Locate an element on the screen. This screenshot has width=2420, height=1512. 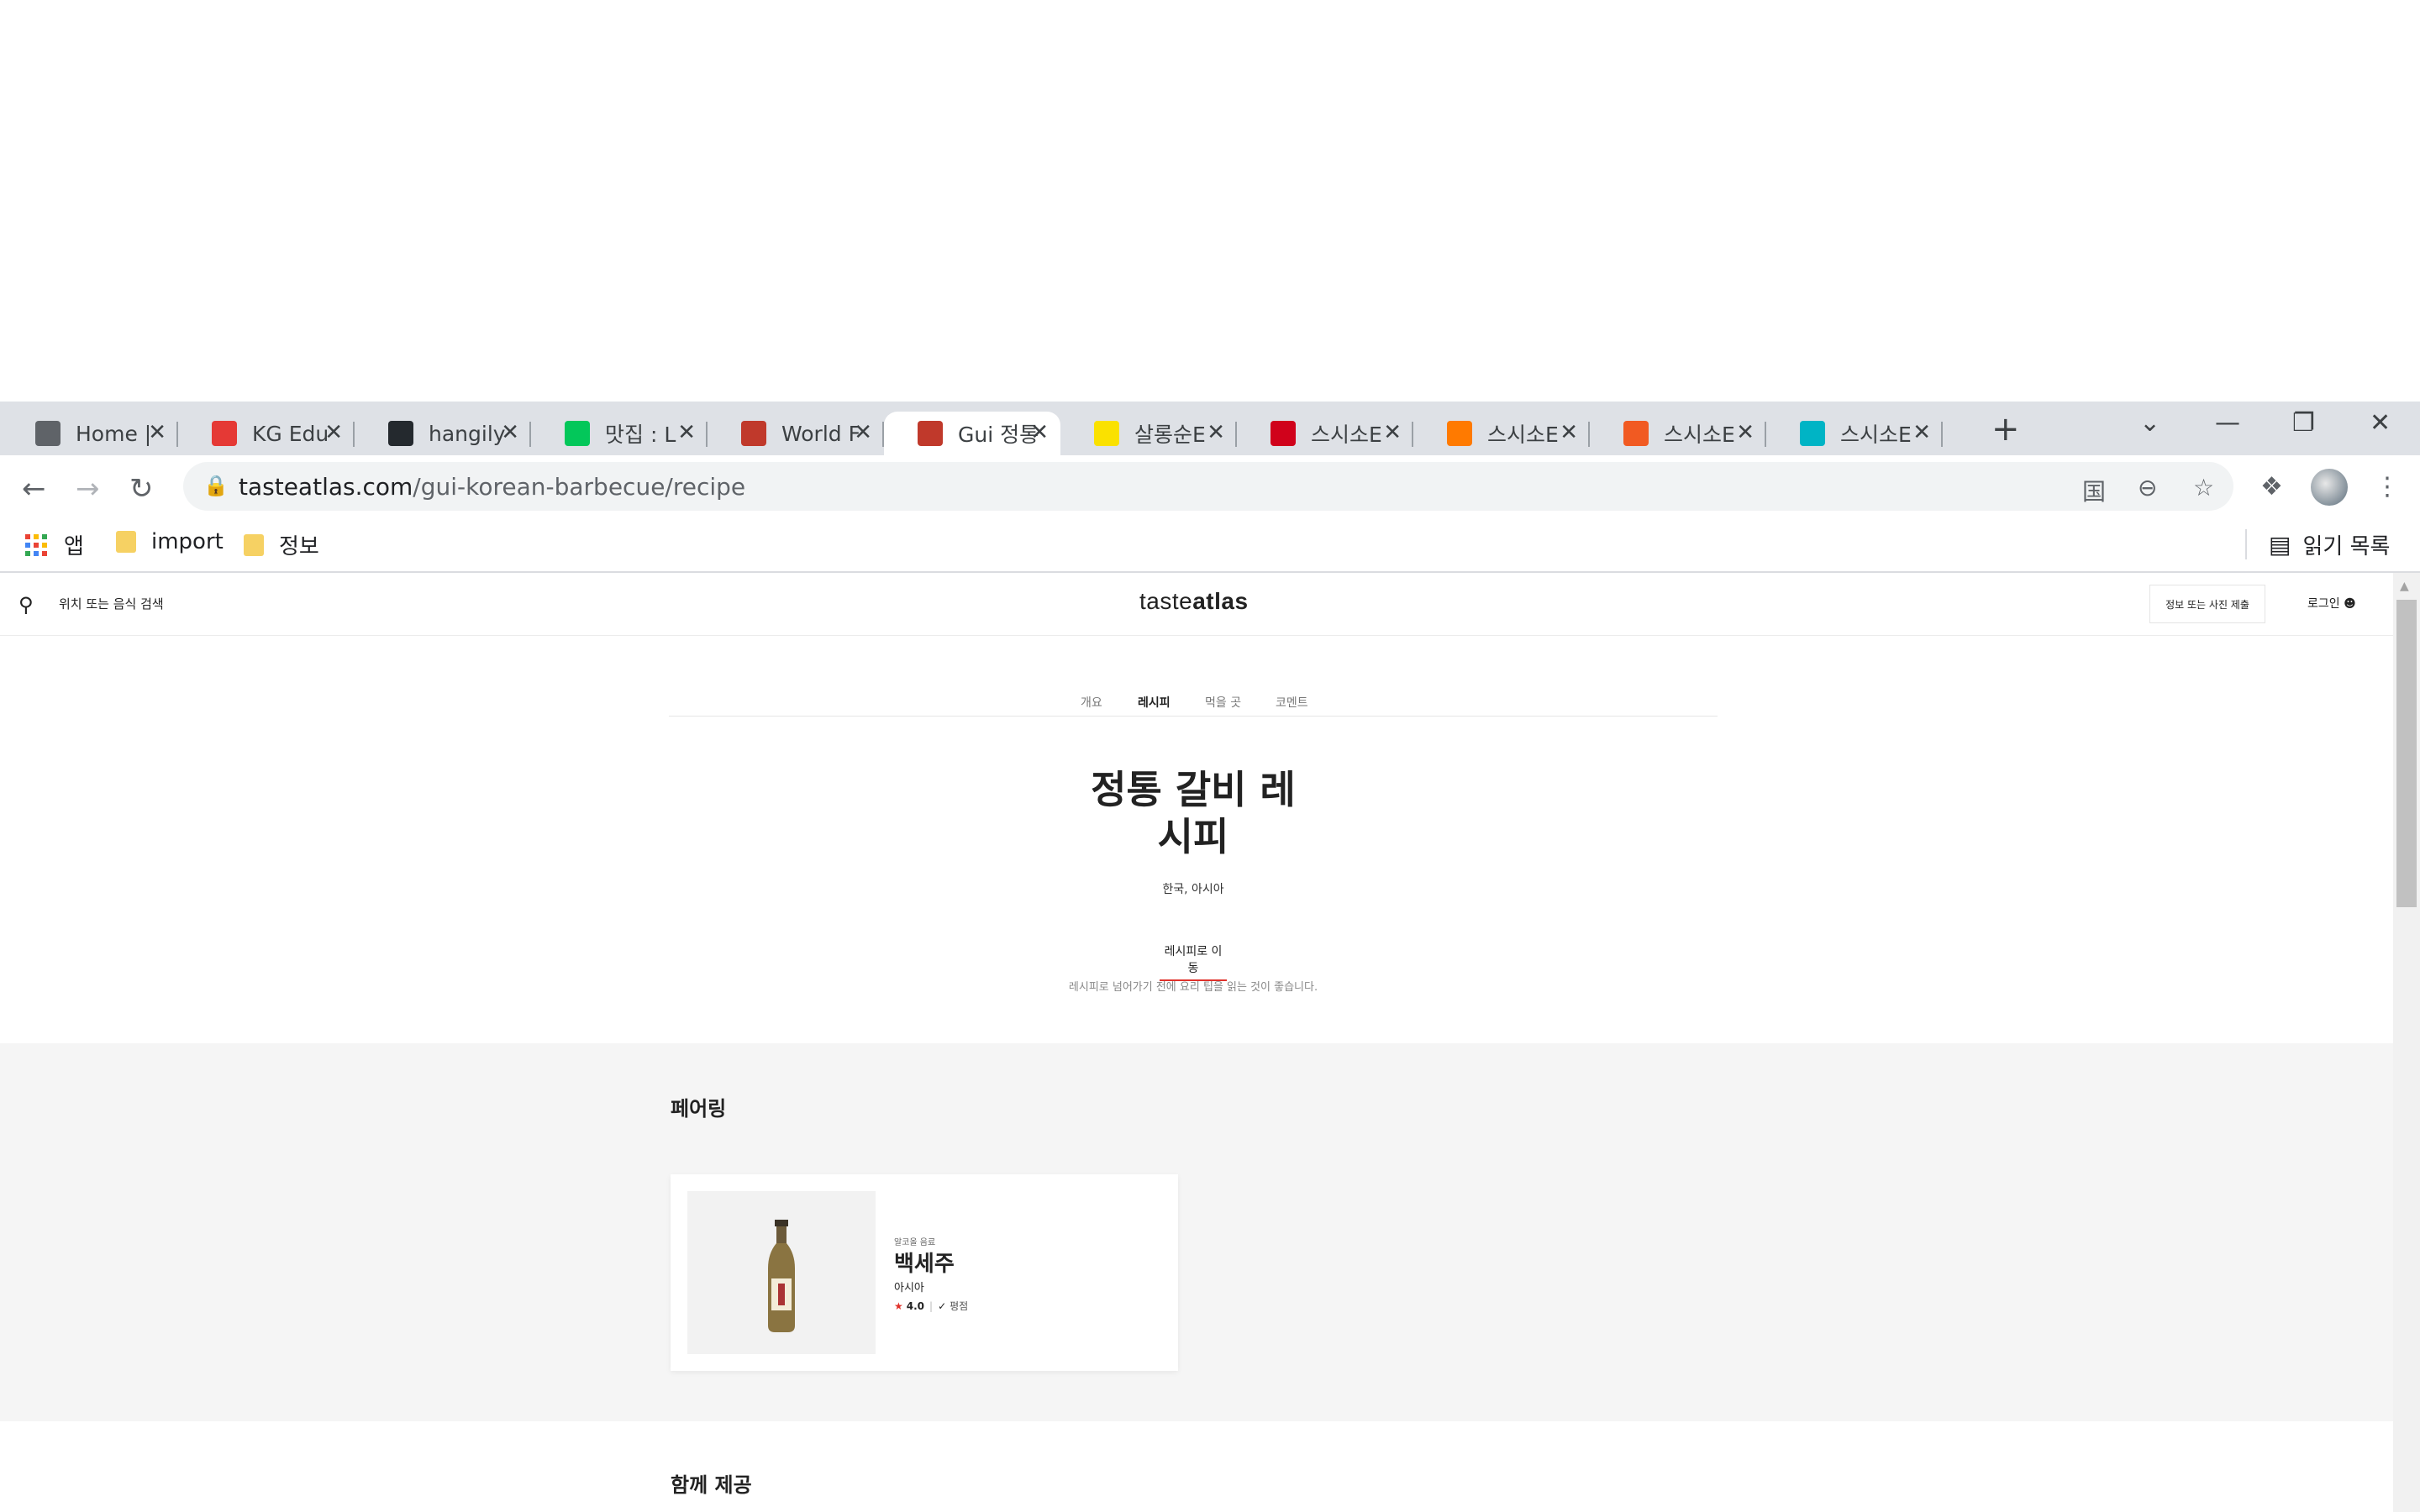
search-icon: ⚲ is located at coordinates (26, 605).